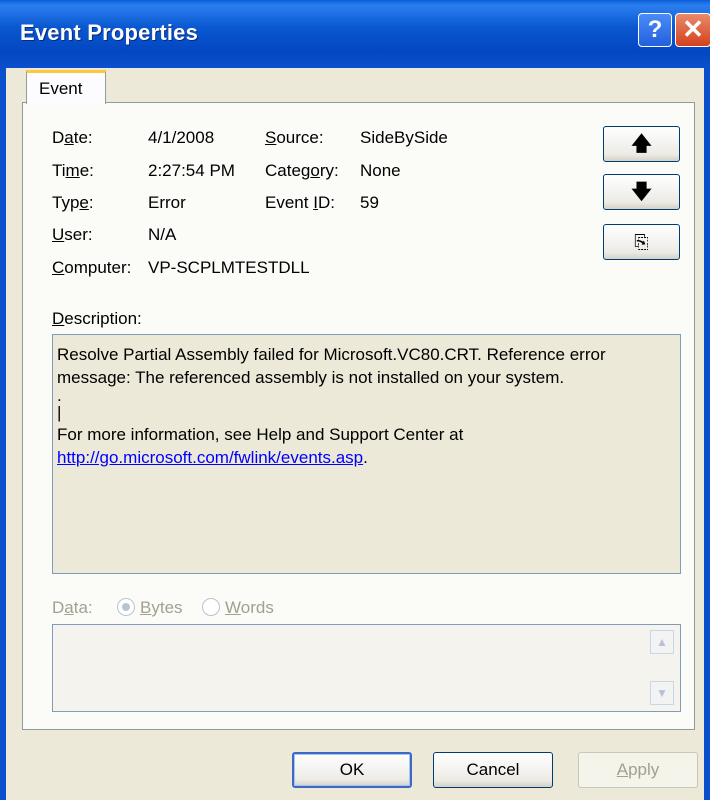  I want to click on close-button: ✕, so click(692, 30).